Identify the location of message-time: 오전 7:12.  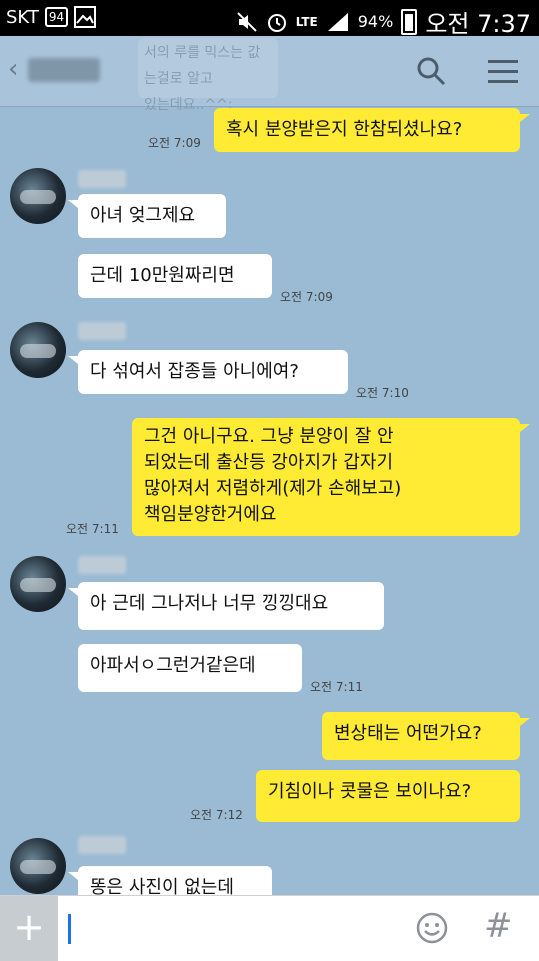
(216, 815).